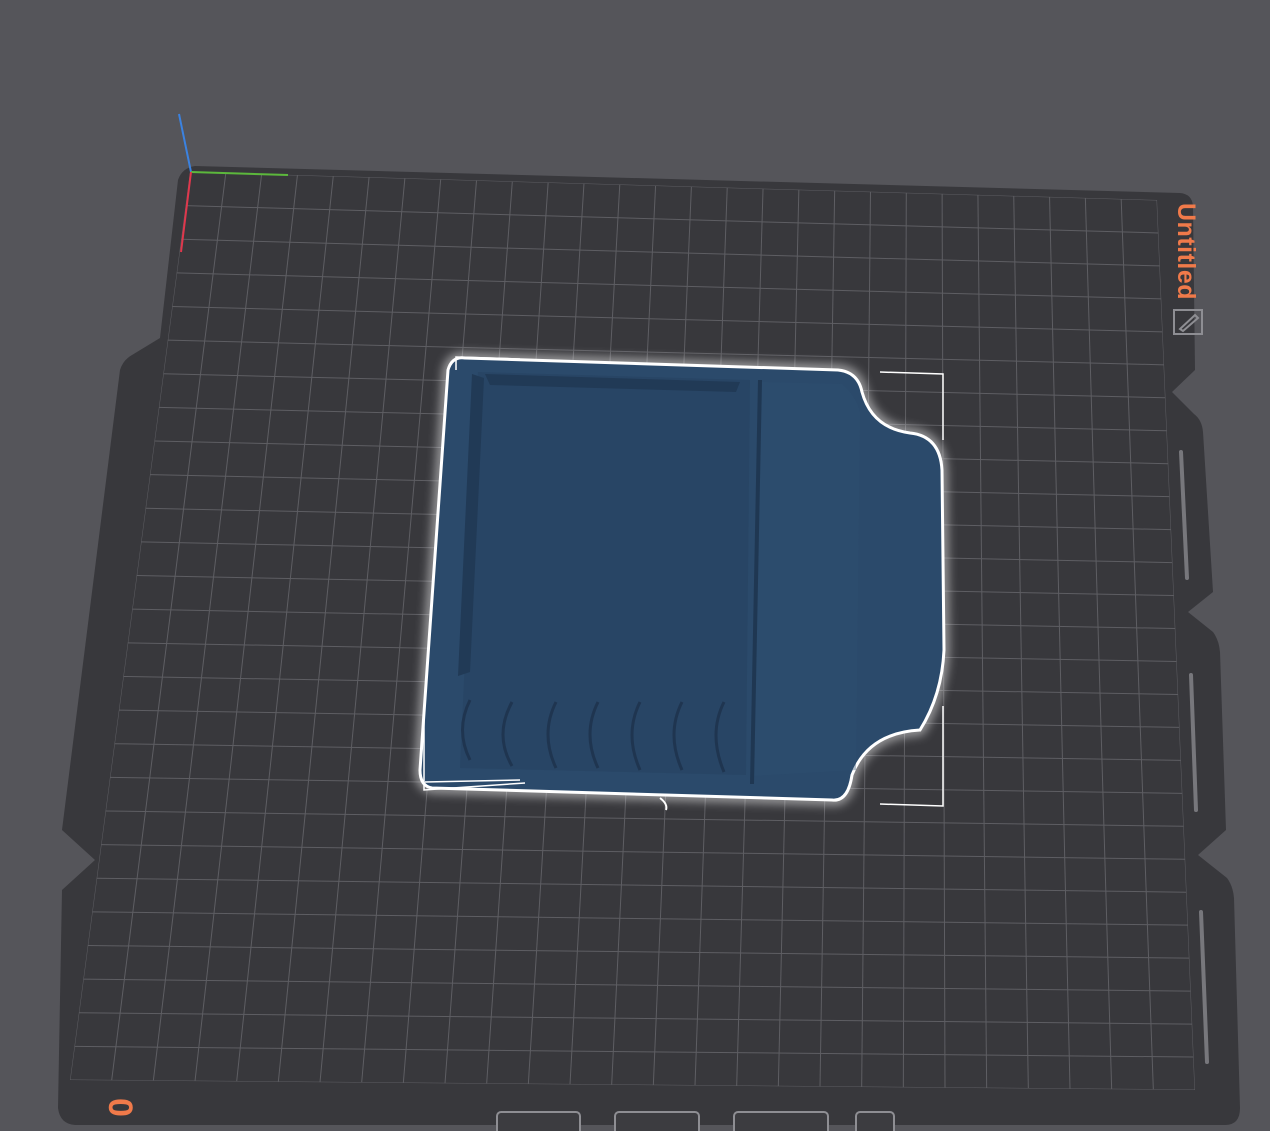  I want to click on model-compartment-right, so click(806, 579).